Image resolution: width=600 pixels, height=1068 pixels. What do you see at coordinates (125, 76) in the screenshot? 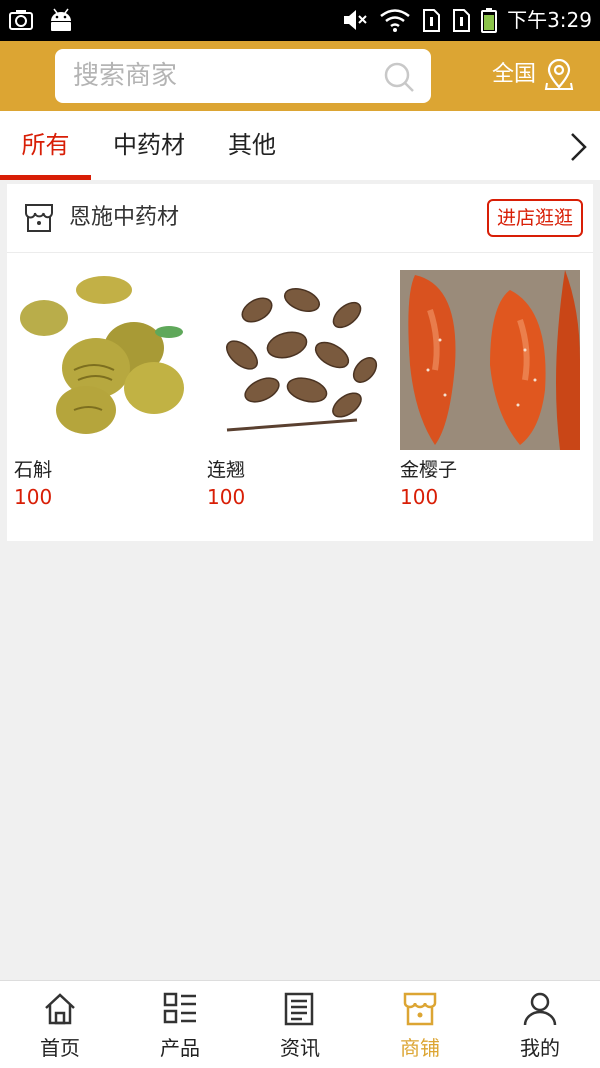
I see `search-placeholder: 搜索商家` at bounding box center [125, 76].